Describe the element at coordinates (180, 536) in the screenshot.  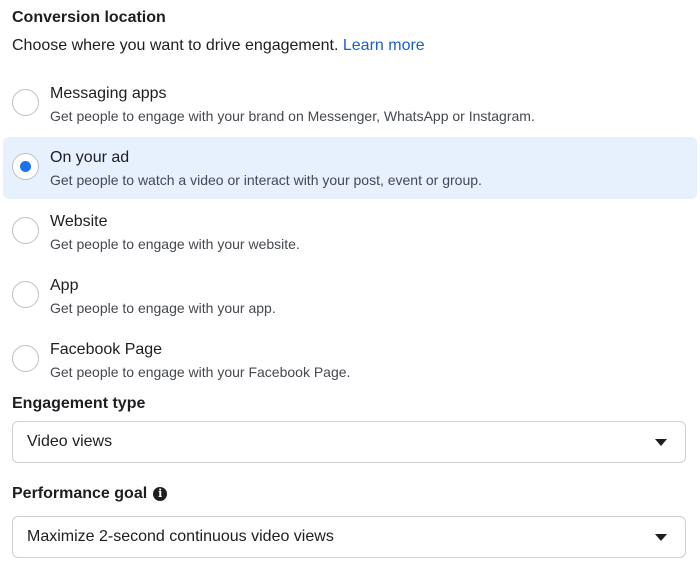
I see `dropdown-selected-value: Maximize 2-second continuous video views` at that location.